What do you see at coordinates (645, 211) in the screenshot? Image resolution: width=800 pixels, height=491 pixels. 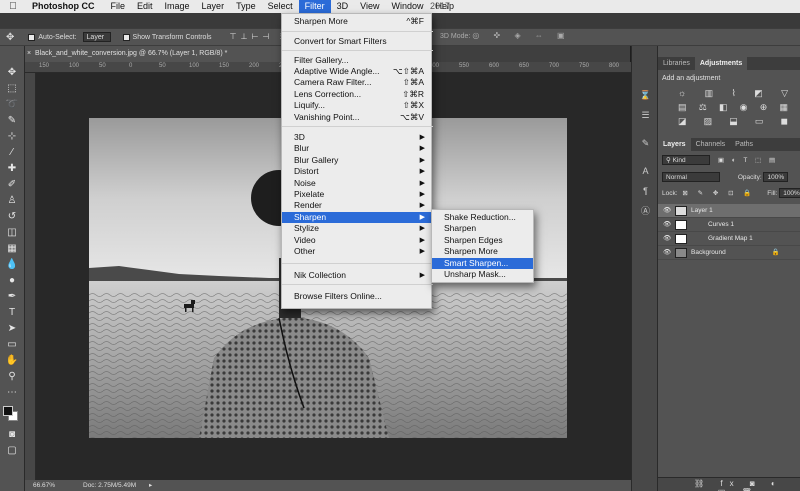 I see `glyphs-icon: Ⓐ` at bounding box center [645, 211].